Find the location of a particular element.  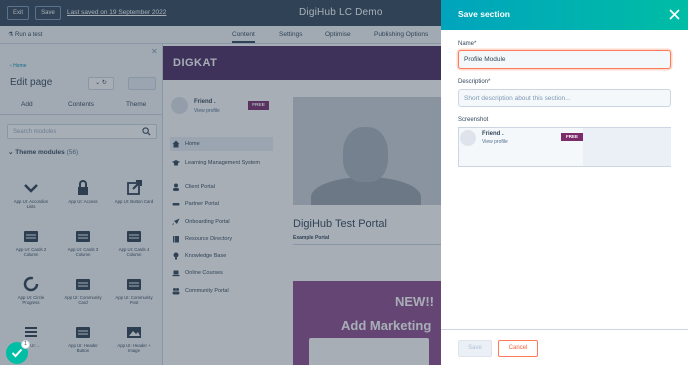

checkmark-icon is located at coordinates (17, 353).